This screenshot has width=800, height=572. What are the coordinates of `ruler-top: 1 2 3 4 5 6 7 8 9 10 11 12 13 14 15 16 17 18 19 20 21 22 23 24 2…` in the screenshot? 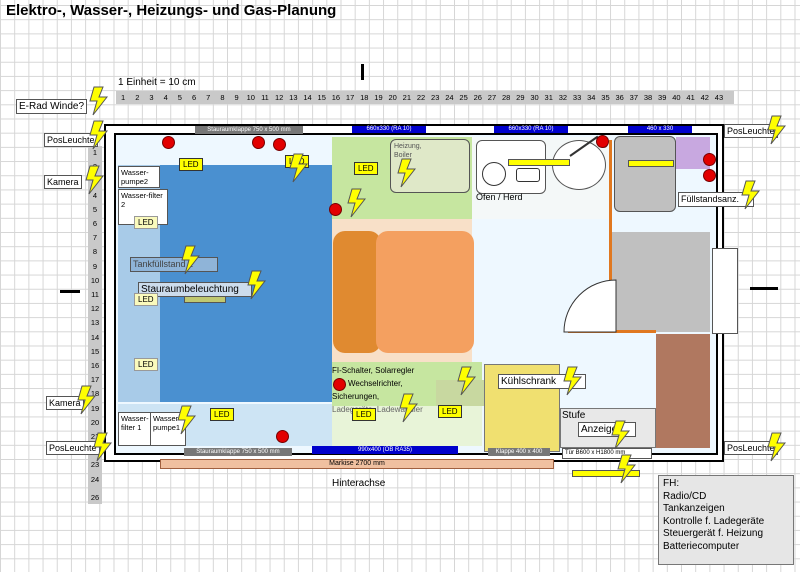 It's located at (425, 97).